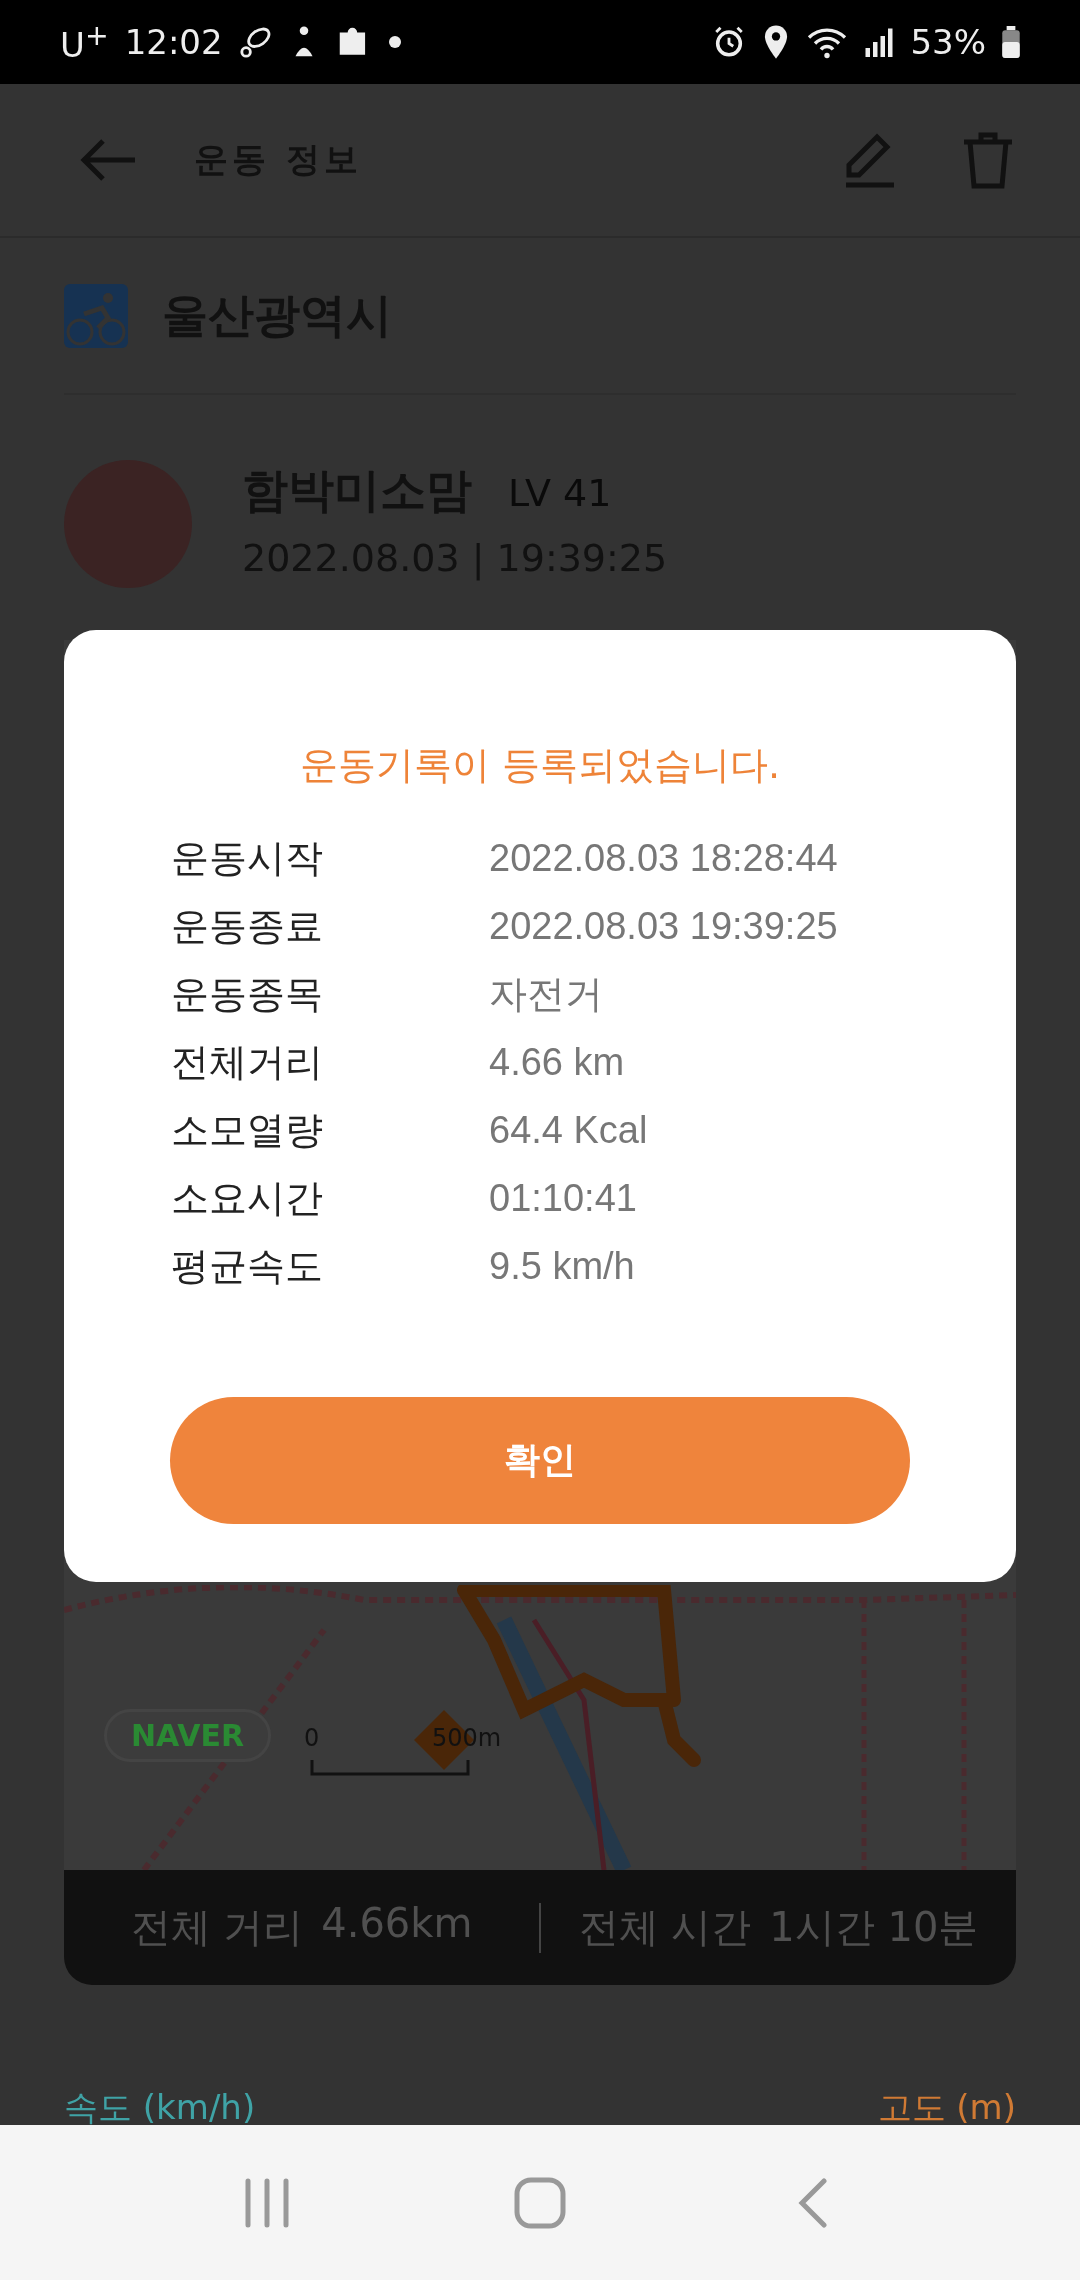 This screenshot has height=2280, width=1080. Describe the element at coordinates (173, 42) in the screenshot. I see `clock-time: 12:02` at that location.